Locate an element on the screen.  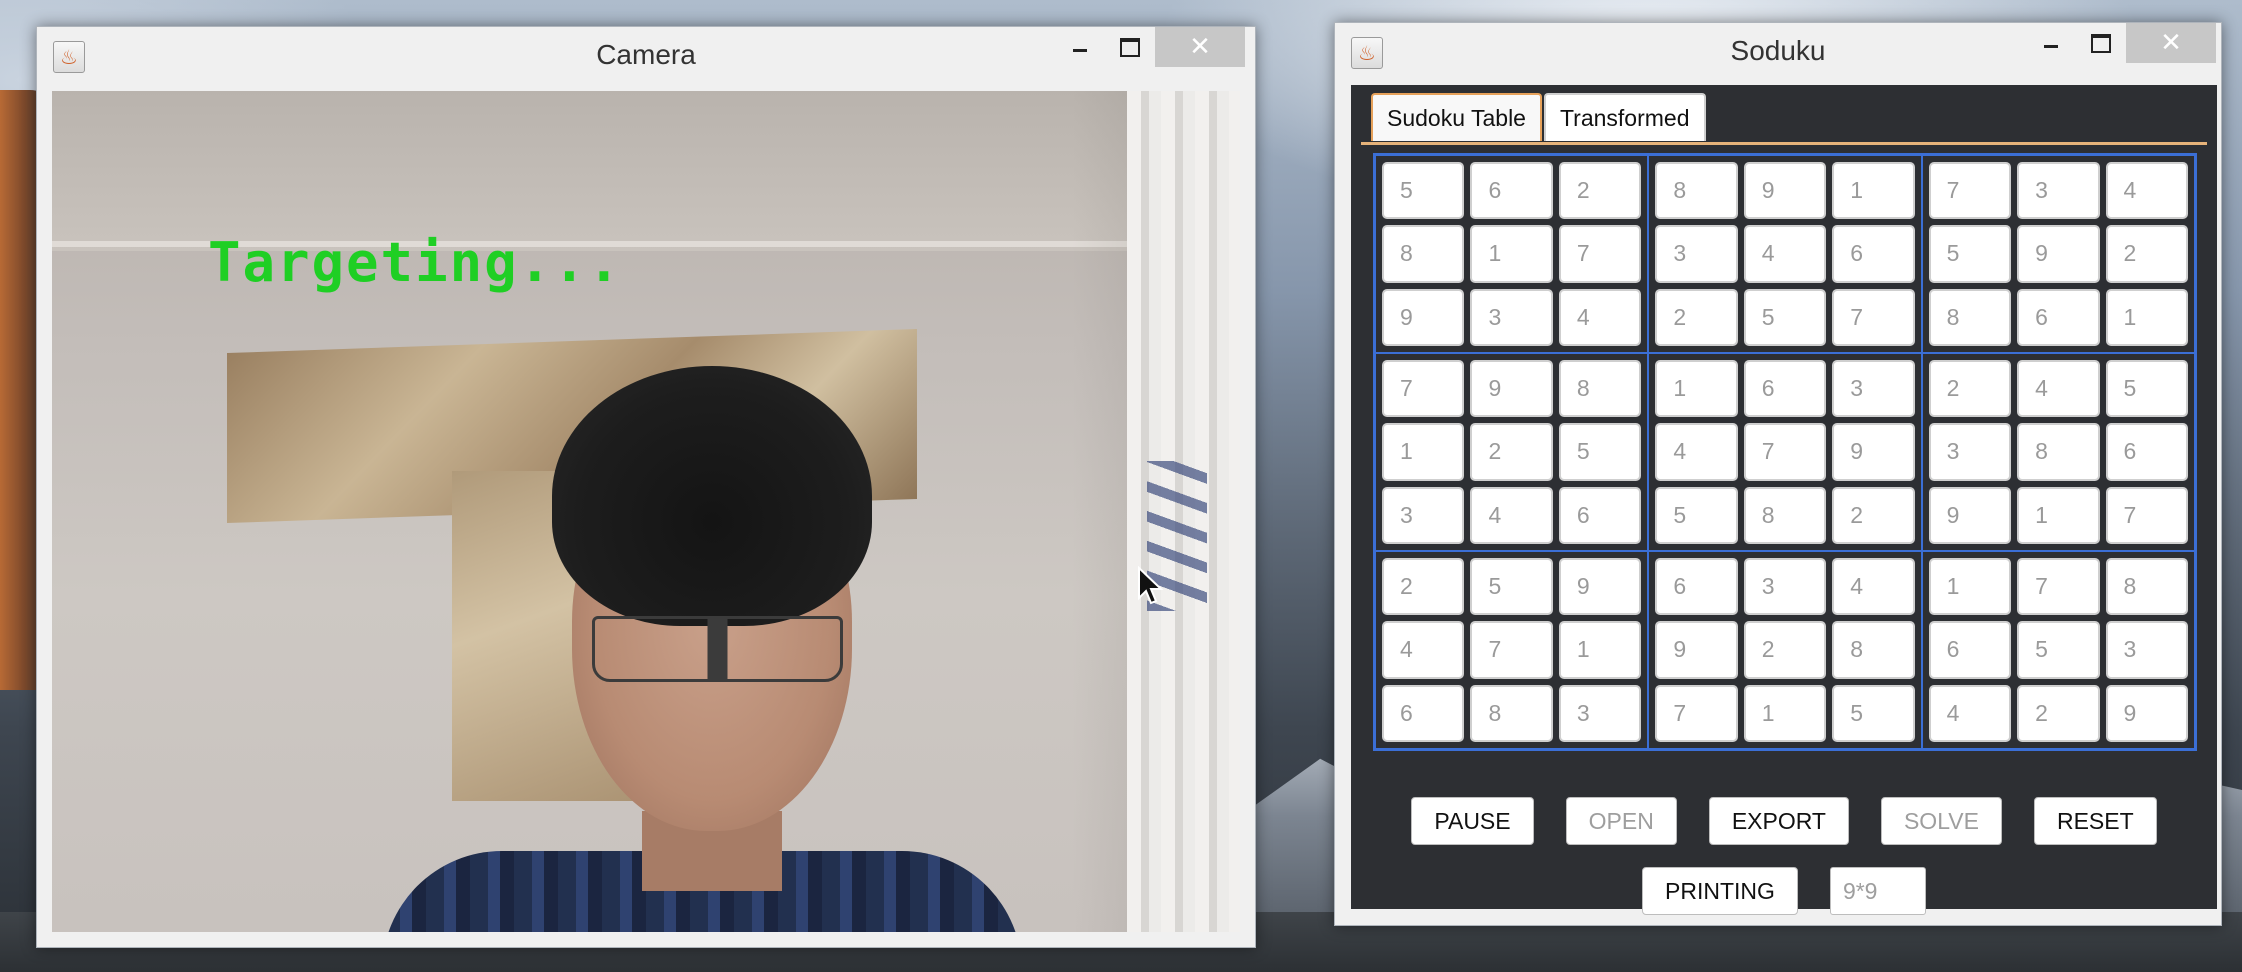
tab-transformed: Transformed is located at coordinates (1624, 117).